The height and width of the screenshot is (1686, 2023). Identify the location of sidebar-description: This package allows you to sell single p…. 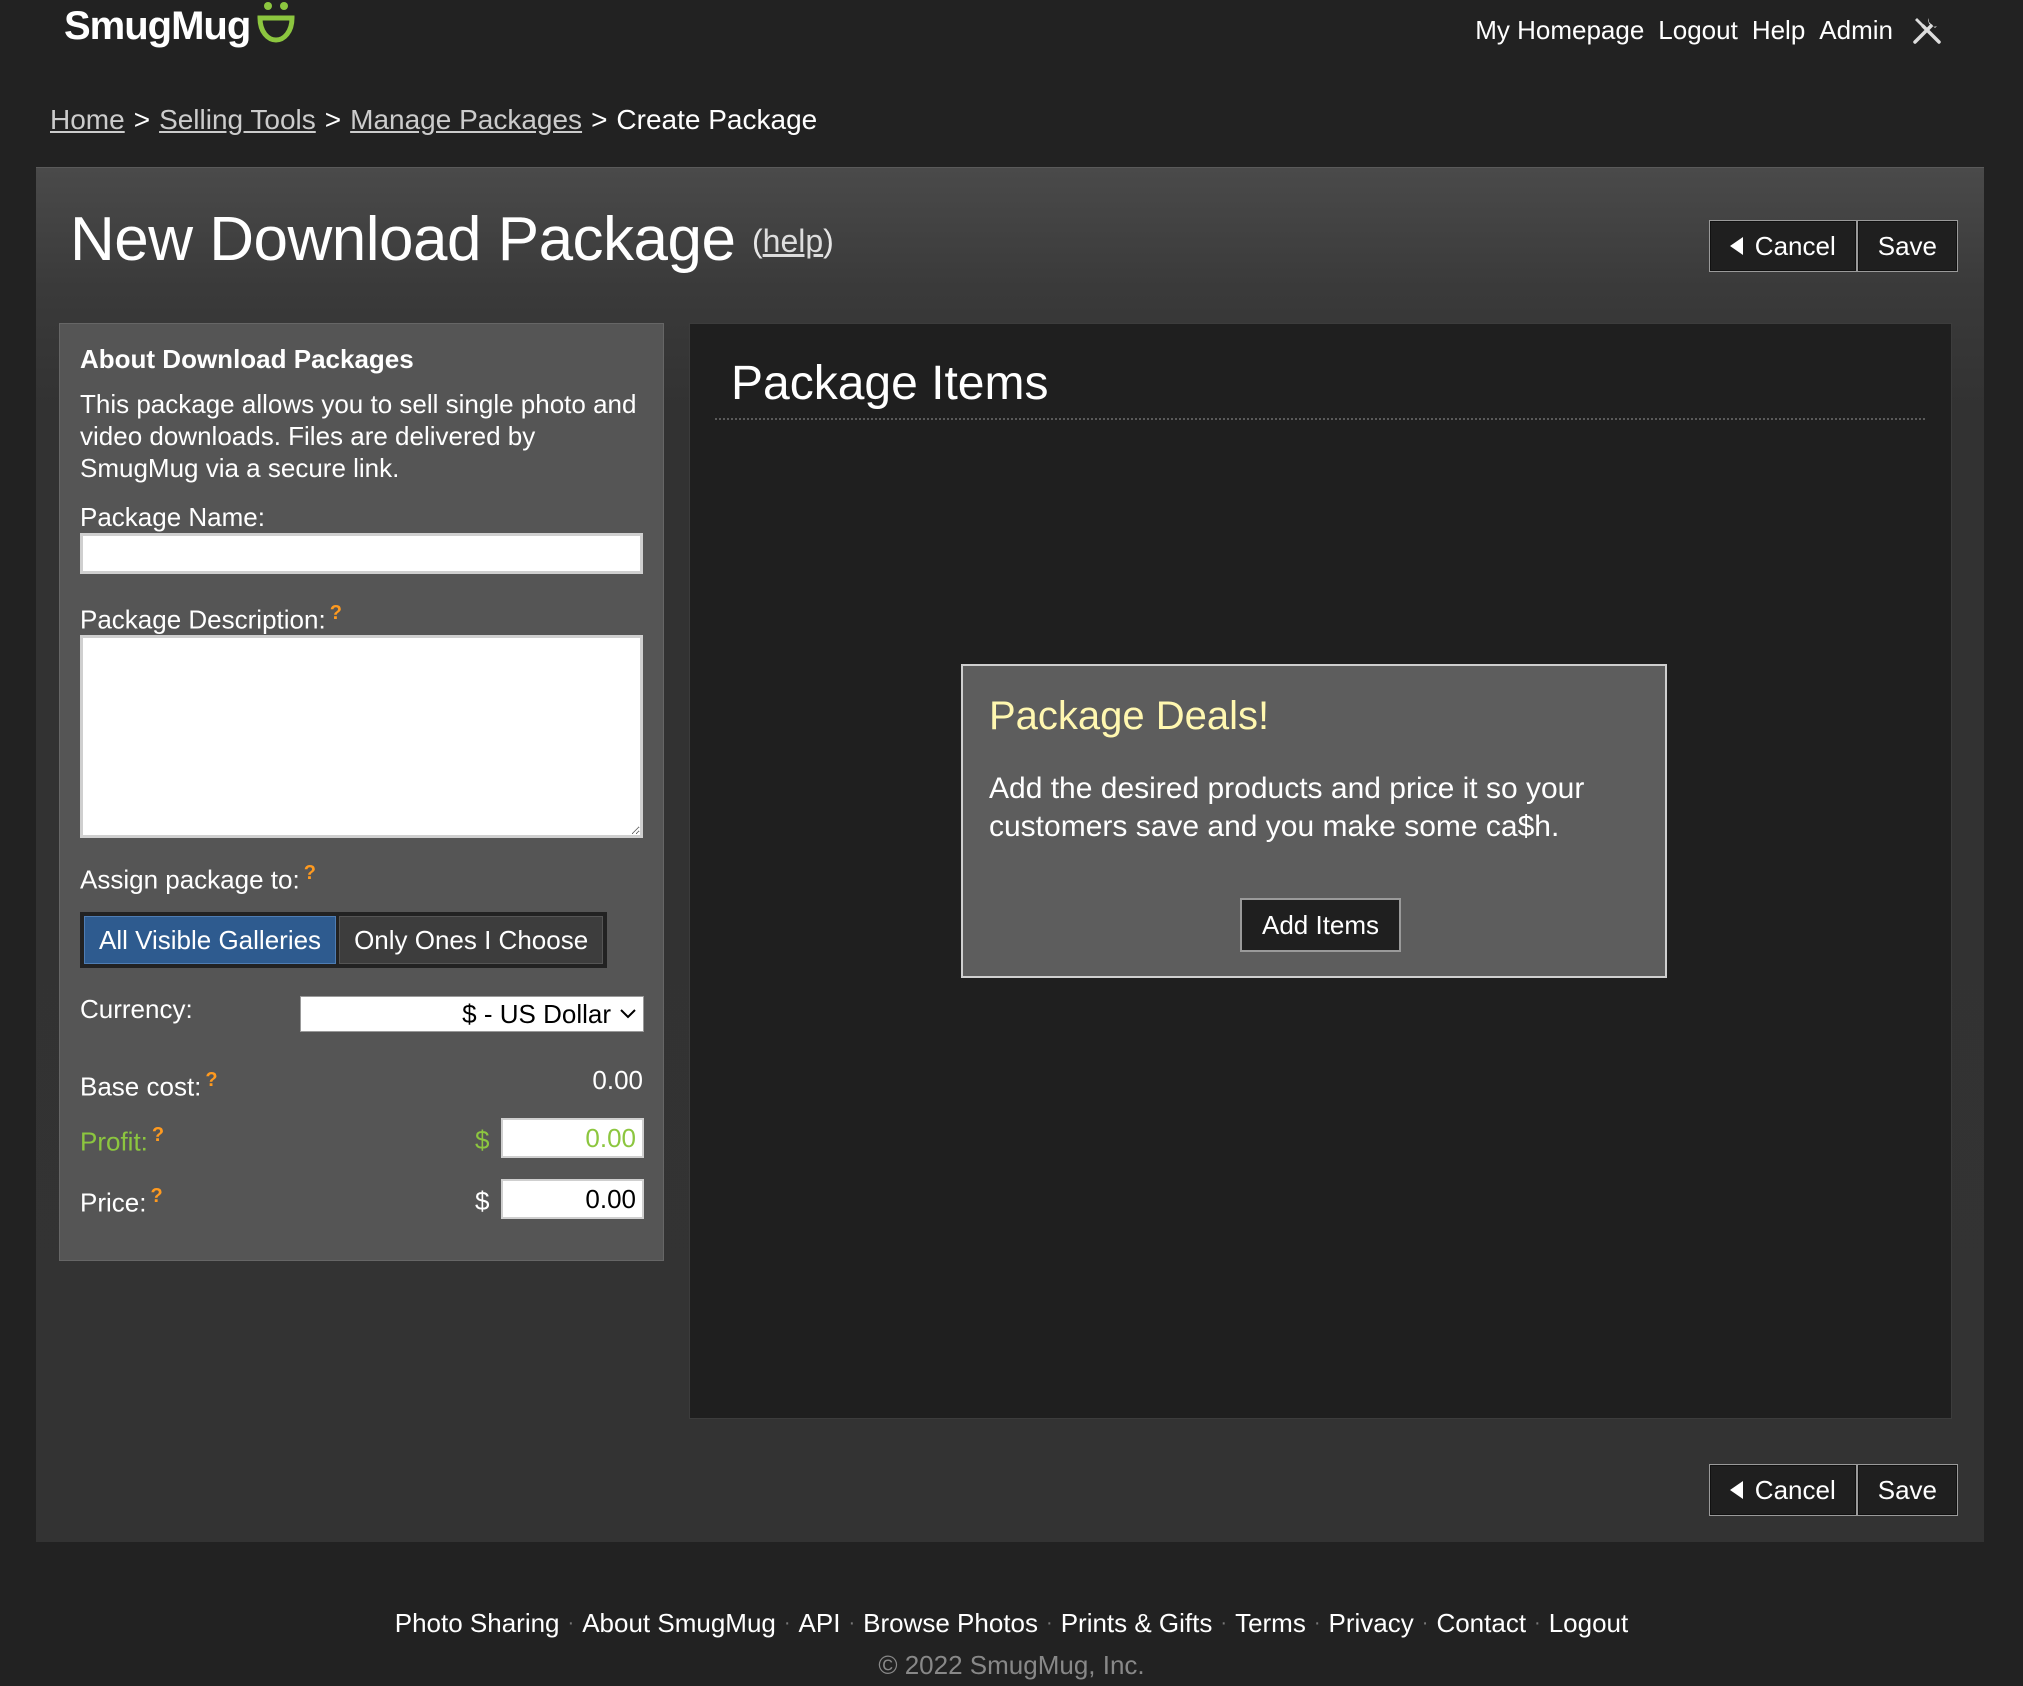
(358, 436).